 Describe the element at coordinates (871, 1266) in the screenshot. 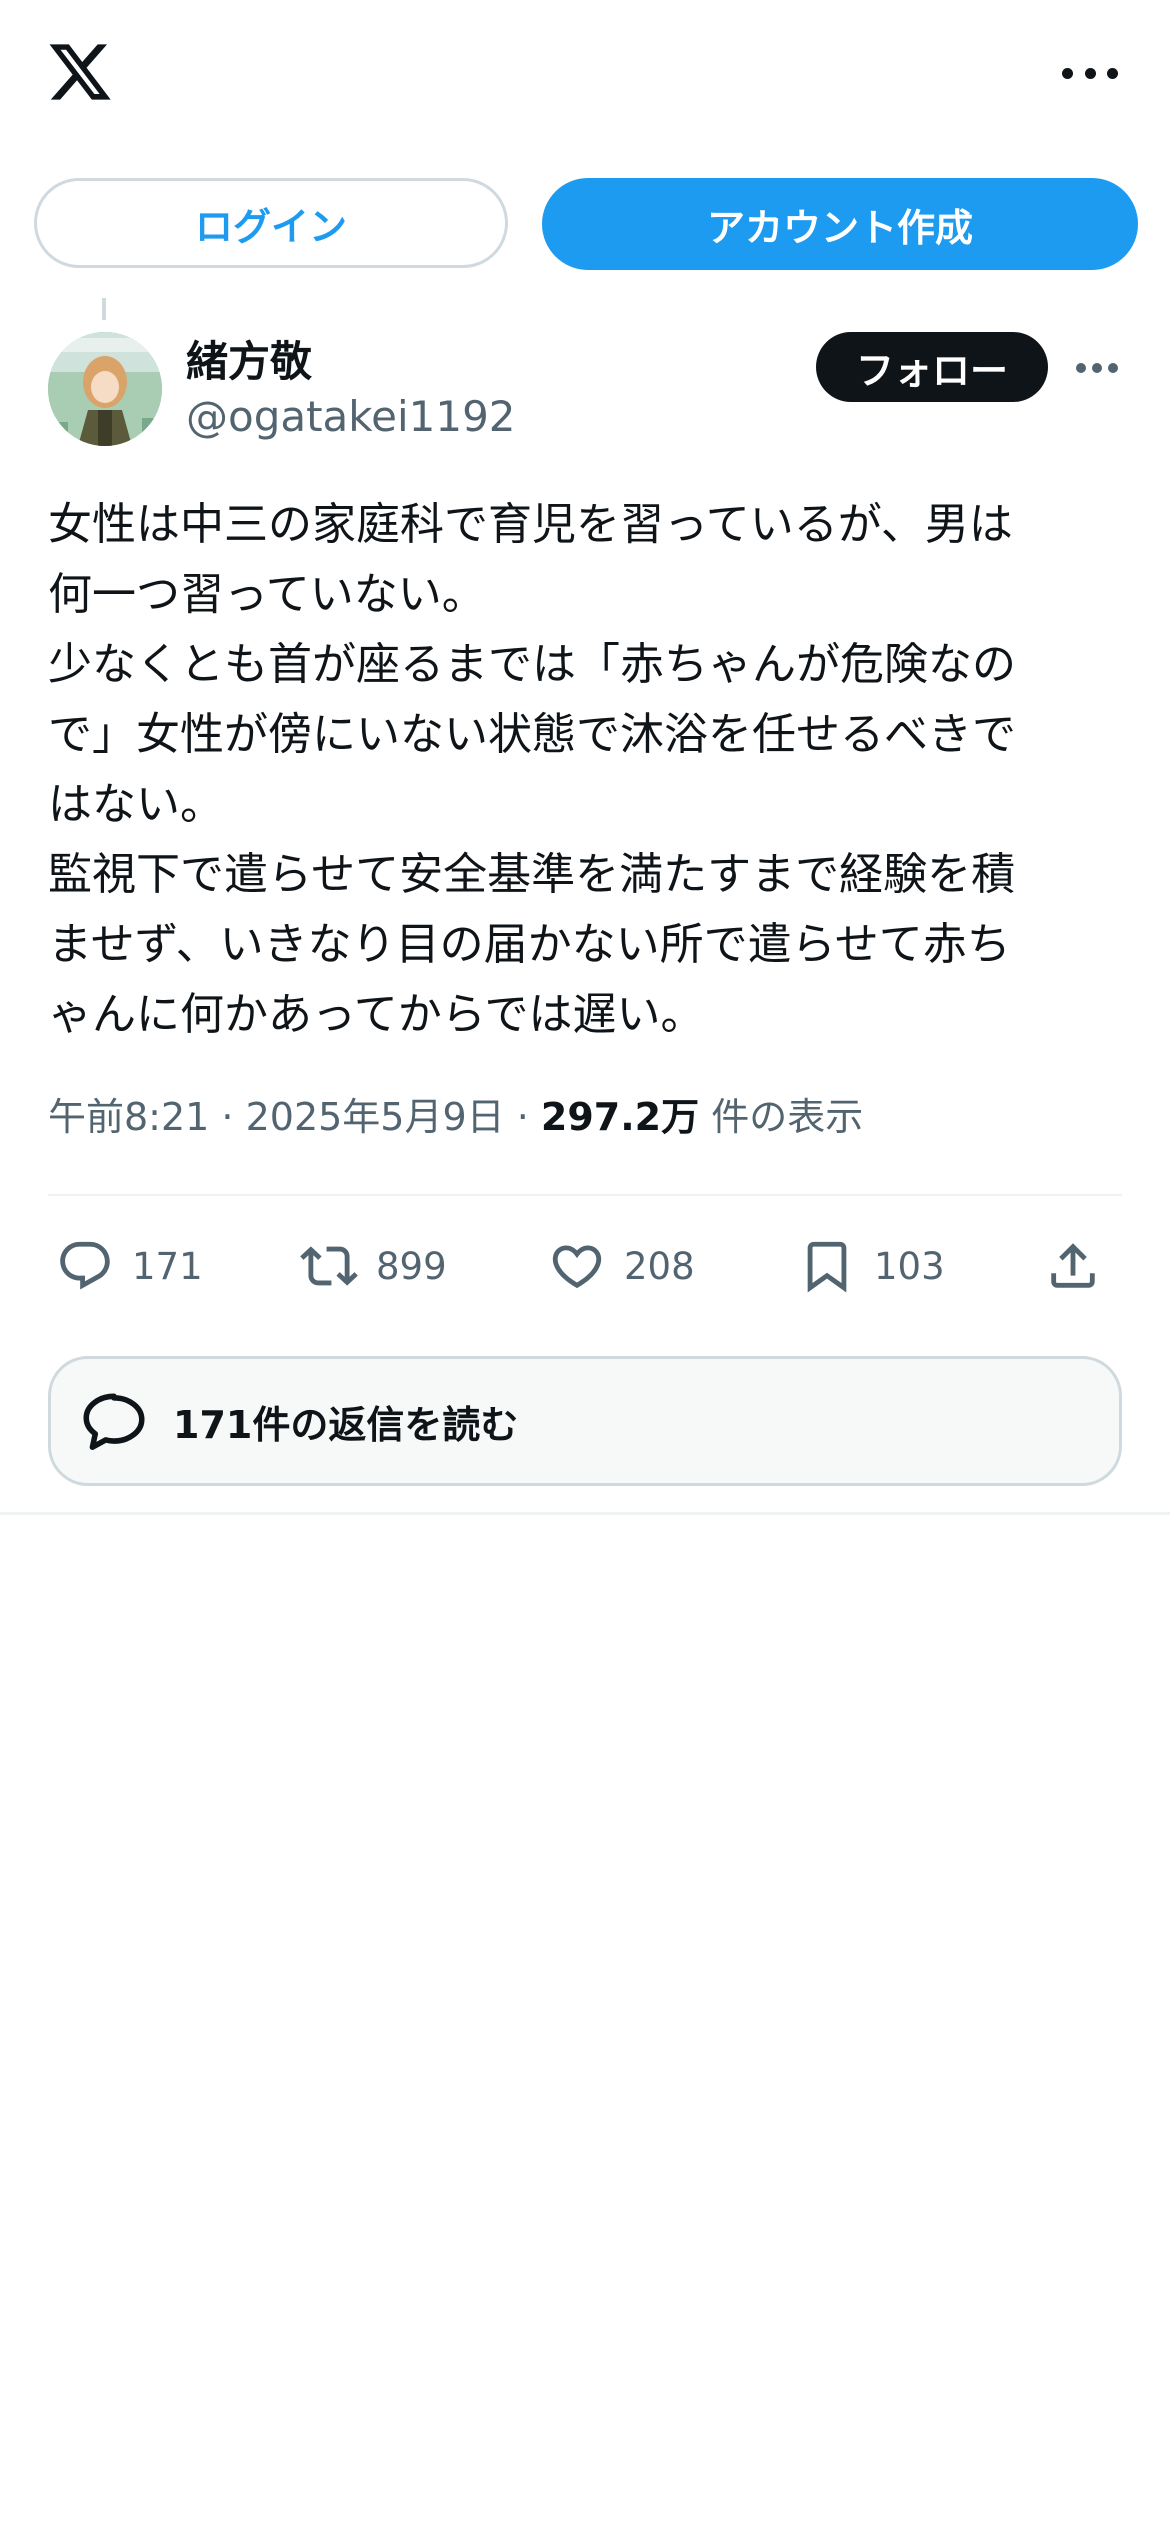

I see `bookmark-button: 103` at that location.